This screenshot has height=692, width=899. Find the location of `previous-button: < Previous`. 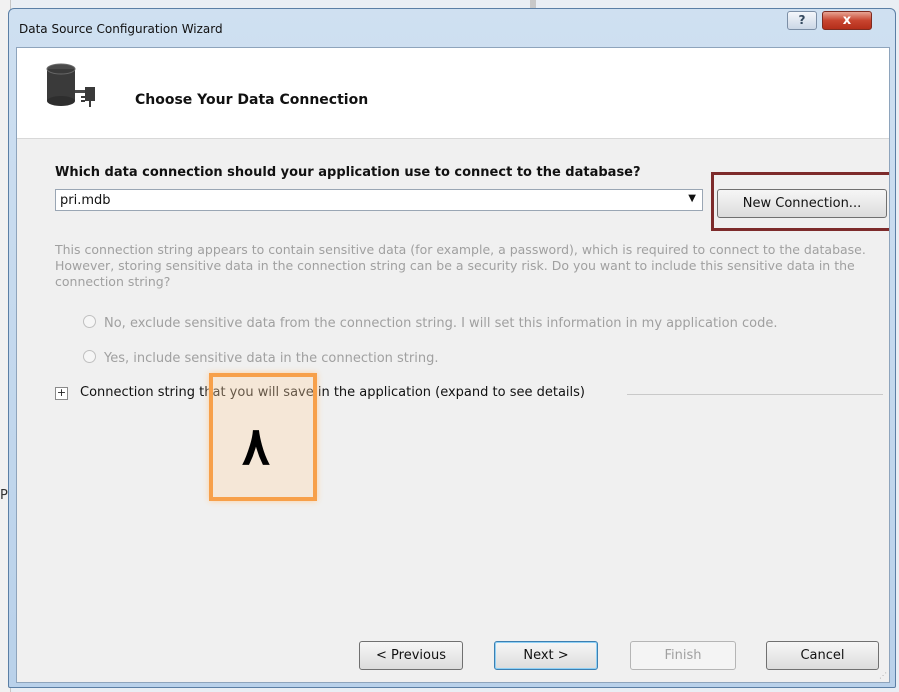

previous-button: < Previous is located at coordinates (411, 655).